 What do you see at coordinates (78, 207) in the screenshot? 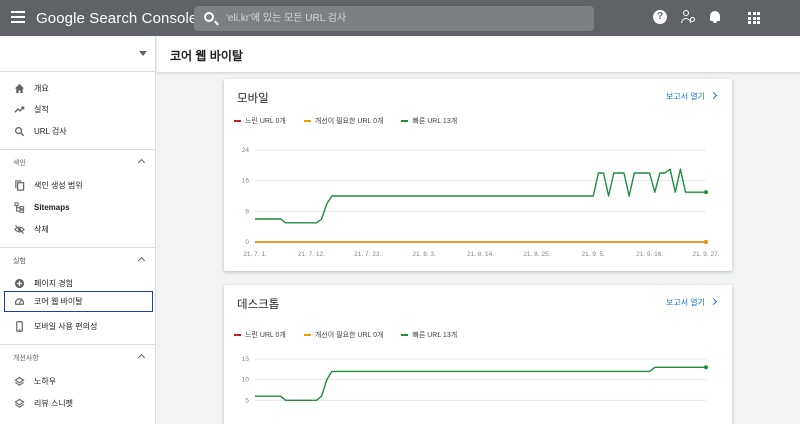
I see `sidebar-item-sitemaps: Sitemaps` at bounding box center [78, 207].